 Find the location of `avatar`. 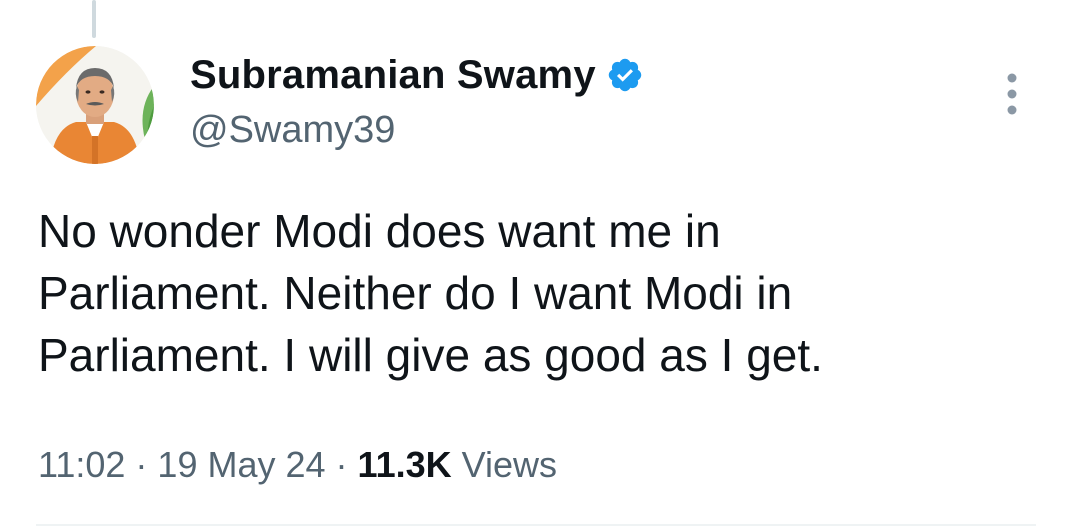

avatar is located at coordinates (95, 105).